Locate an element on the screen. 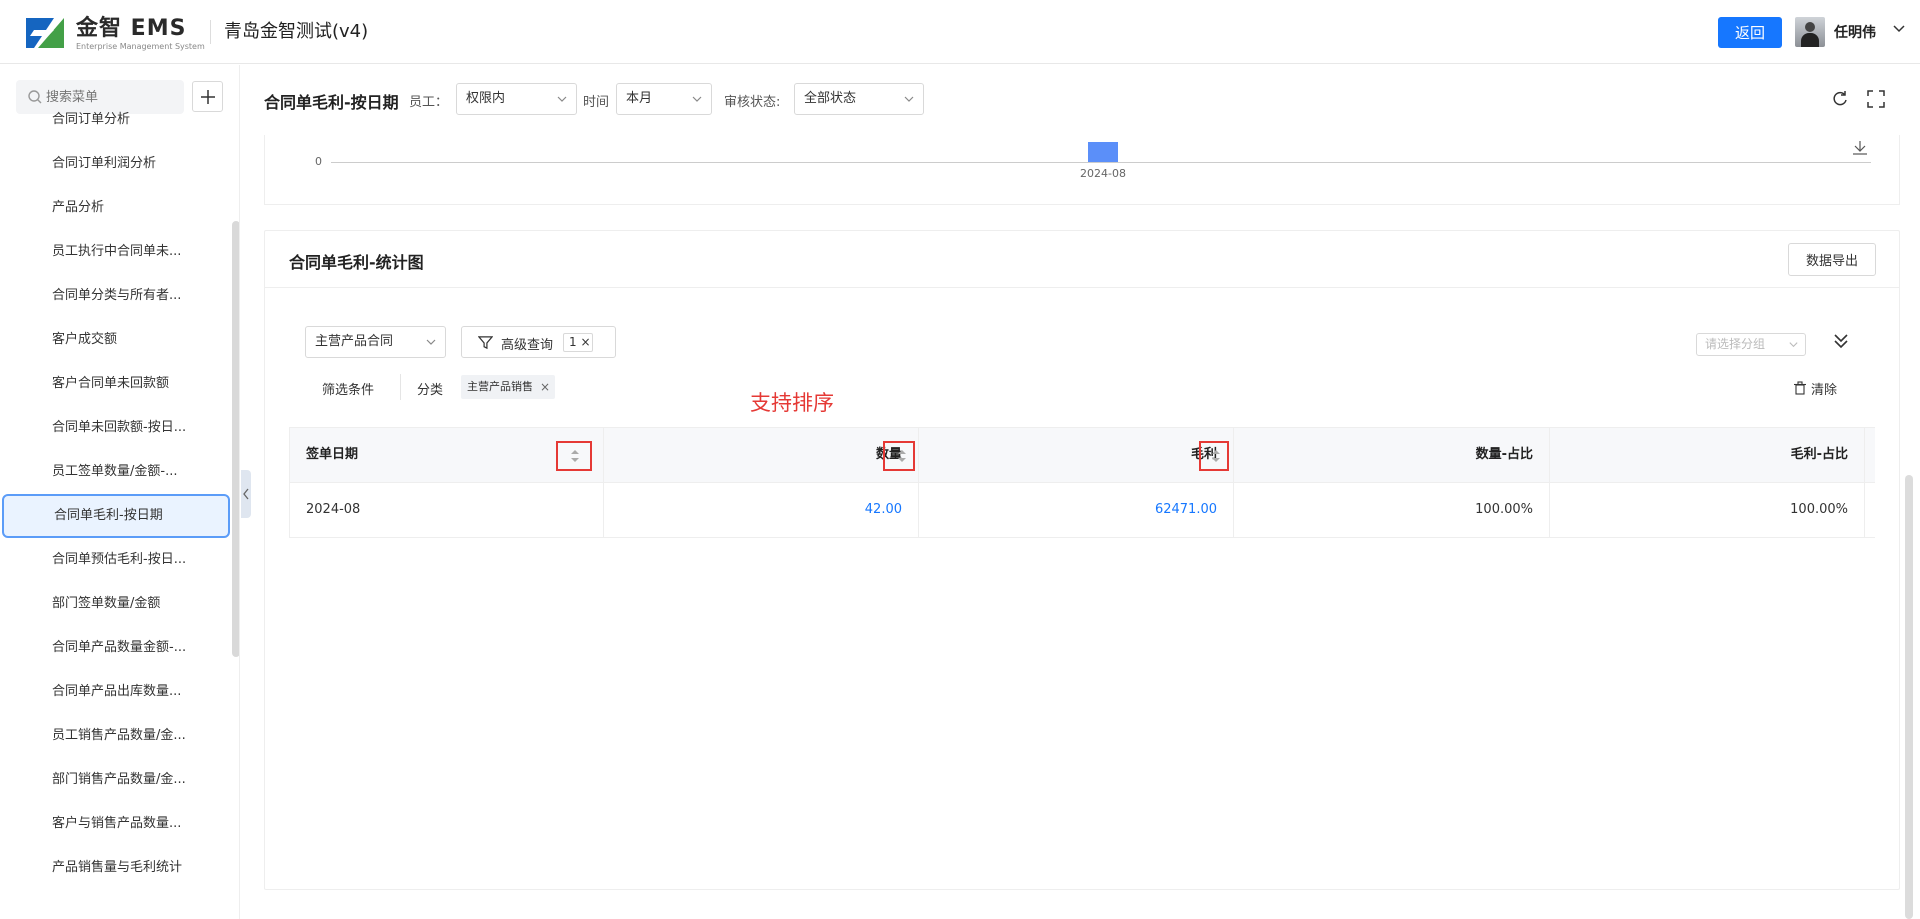  table-row: 2024-08 42.00 62471.00 100.00% 100.00% is located at coordinates (1082, 510).